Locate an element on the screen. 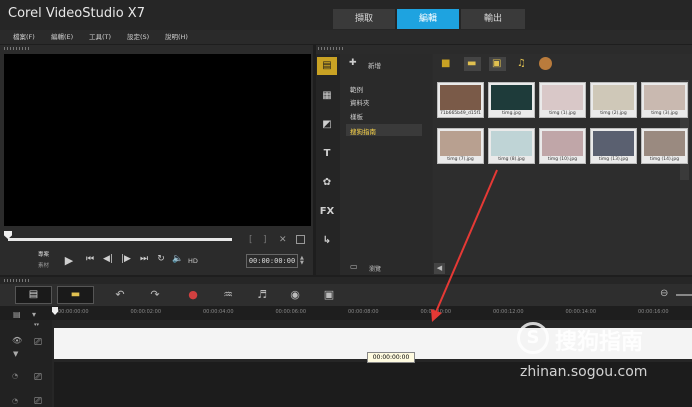 The height and width of the screenshot is (407, 692). sogou-logo-icon: S is located at coordinates (533, 338).